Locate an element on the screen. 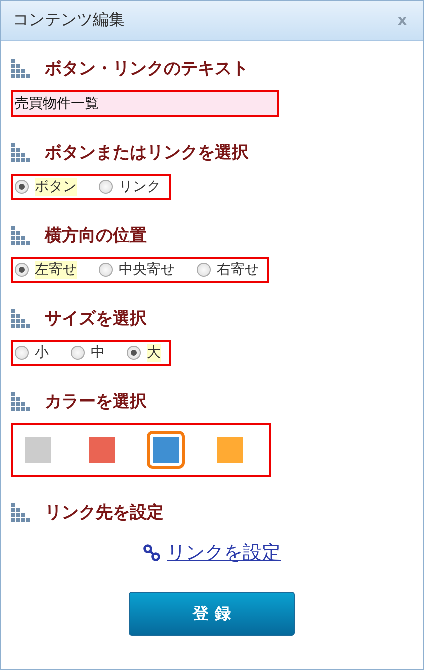 The width and height of the screenshot is (424, 670). radio-label: 左寄せ is located at coordinates (56, 270).